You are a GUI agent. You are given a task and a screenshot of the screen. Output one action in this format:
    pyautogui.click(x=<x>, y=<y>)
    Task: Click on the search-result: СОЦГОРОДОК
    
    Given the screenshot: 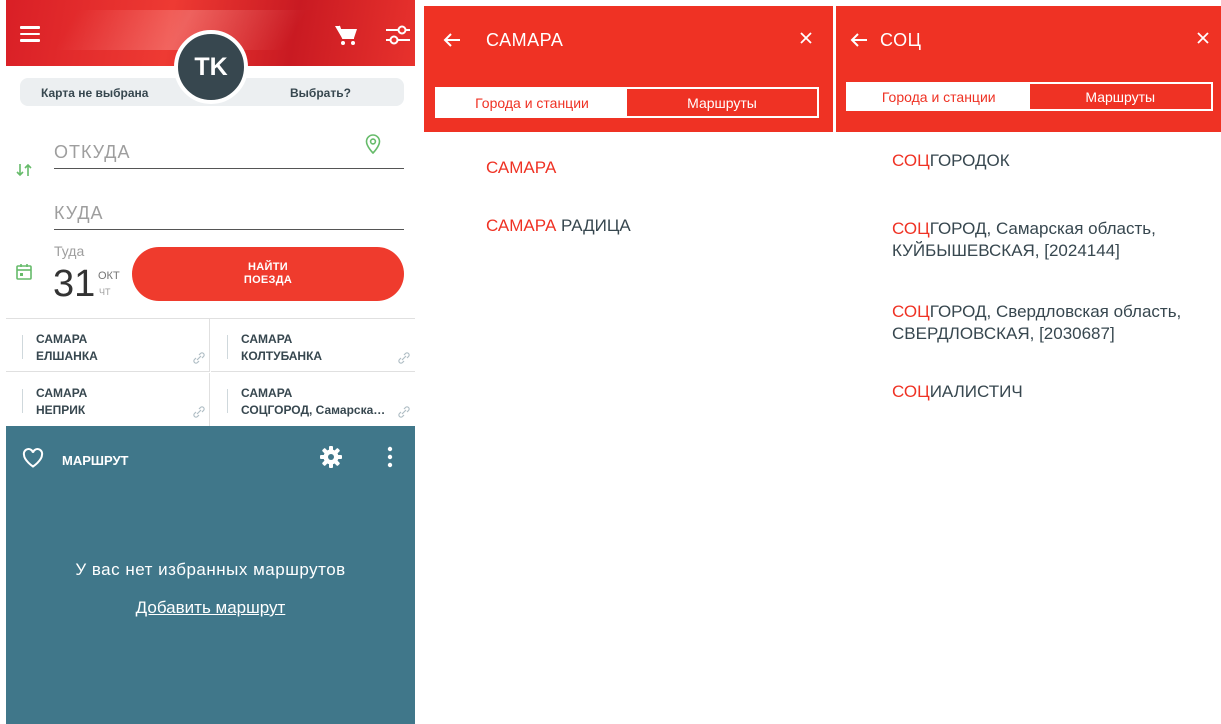 What is the action you would take?
    pyautogui.click(x=1054, y=161)
    